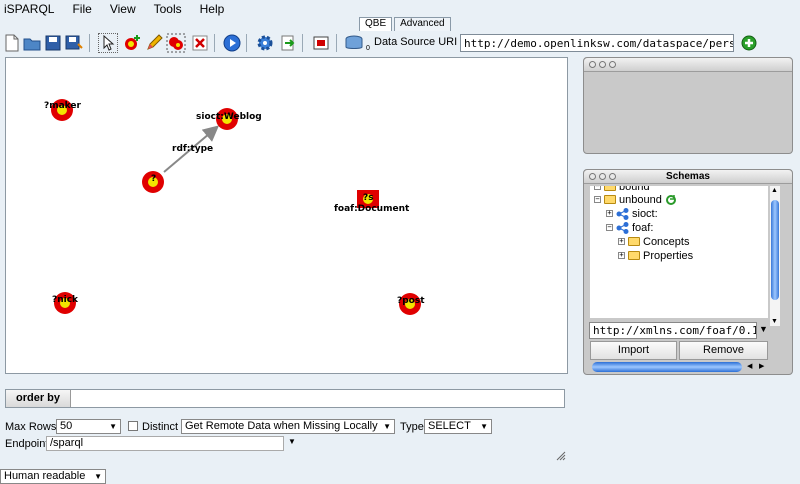  I want to click on query-type-select: SELECT ▼, so click(458, 426).